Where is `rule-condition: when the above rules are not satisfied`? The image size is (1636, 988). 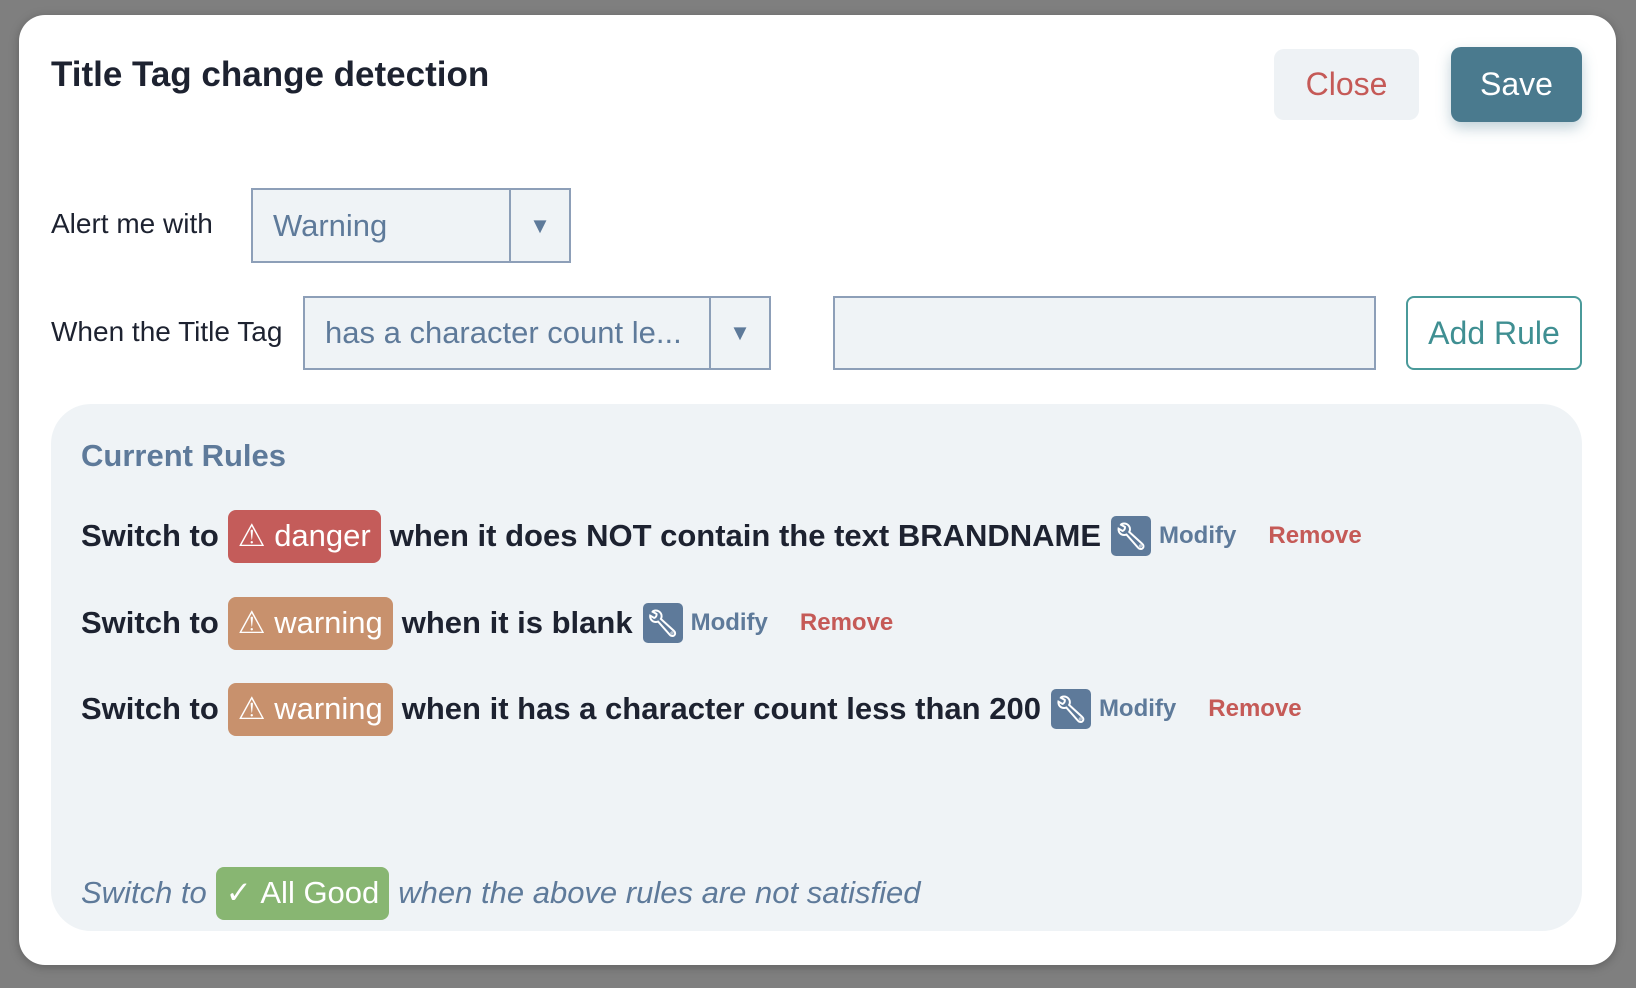
rule-condition: when the above rules are not satisfied is located at coordinates (659, 892).